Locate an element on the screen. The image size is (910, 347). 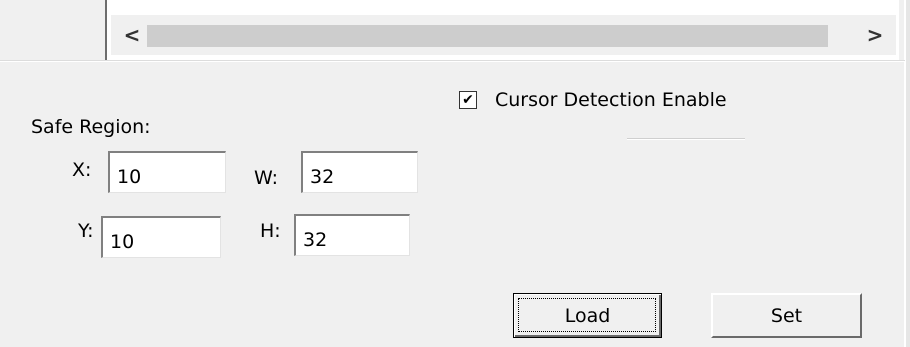
h-label: H: is located at coordinates (270, 231).